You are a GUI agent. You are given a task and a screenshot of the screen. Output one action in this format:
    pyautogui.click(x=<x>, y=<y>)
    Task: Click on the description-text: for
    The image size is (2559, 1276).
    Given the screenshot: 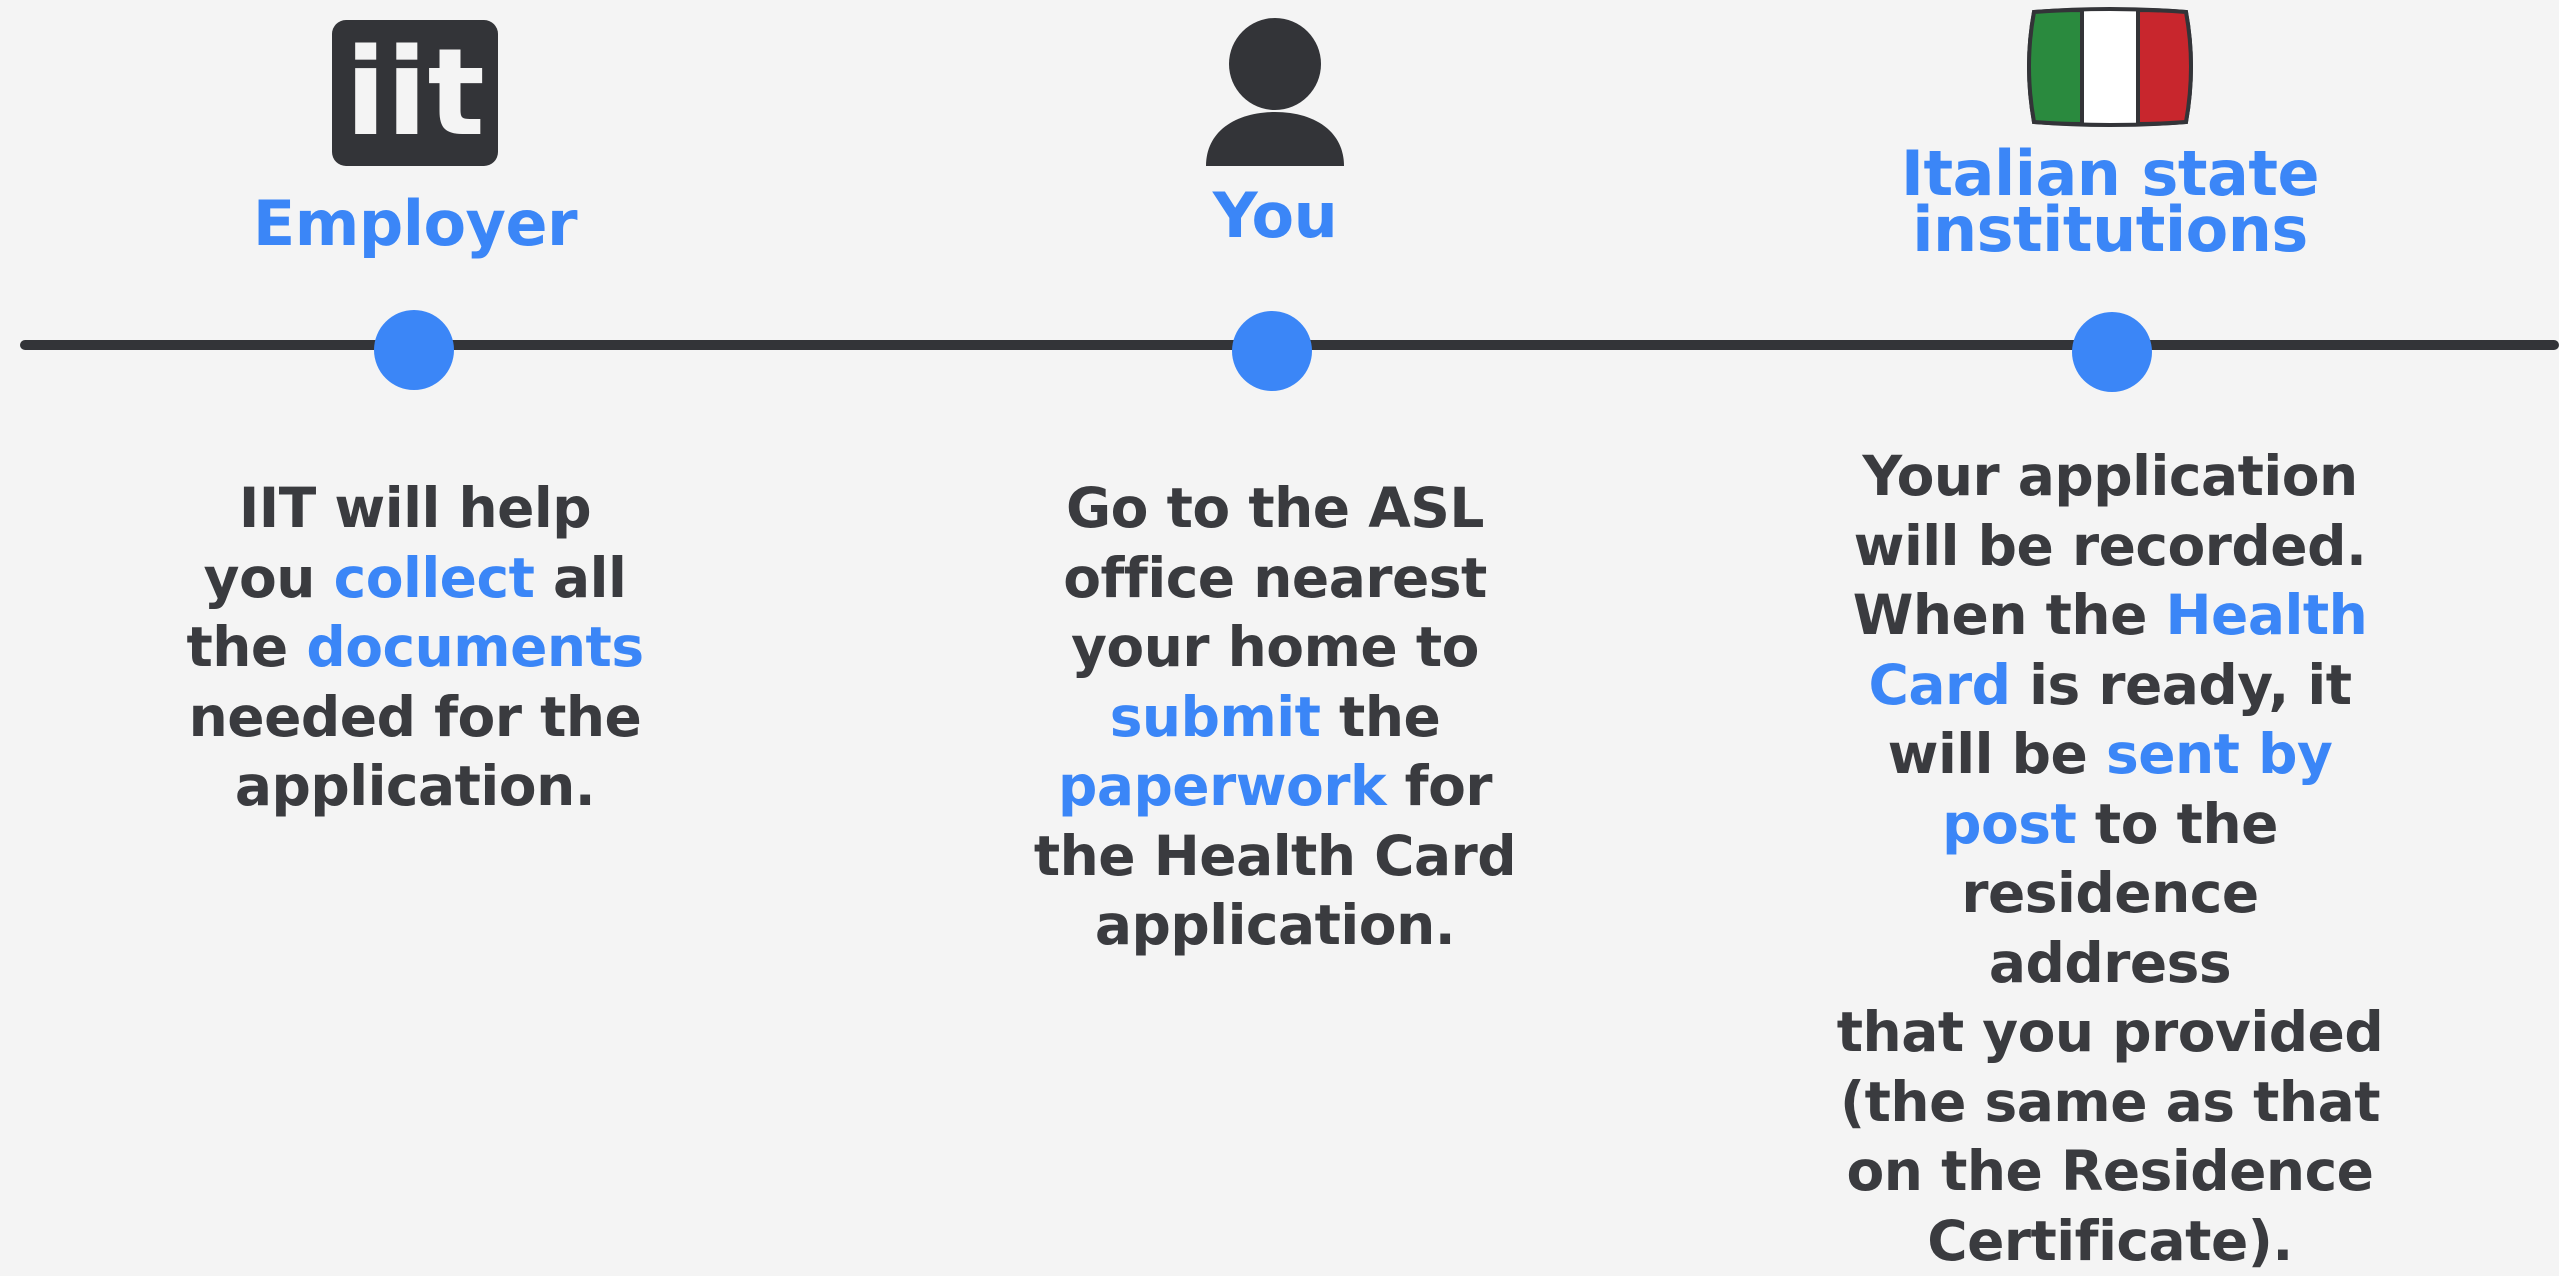 What is the action you would take?
    pyautogui.click(x=1439, y=786)
    